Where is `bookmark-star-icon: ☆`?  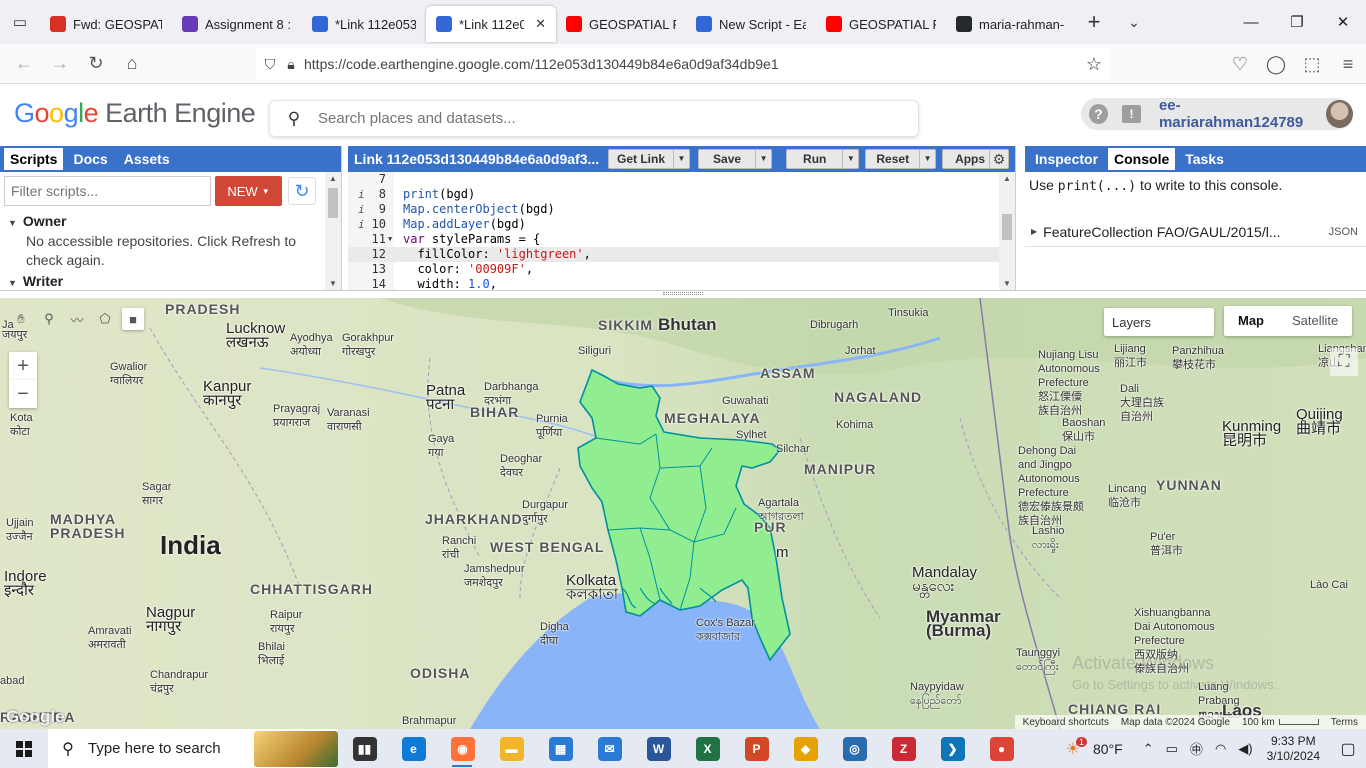
bookmark-star-icon: ☆ is located at coordinates (1094, 64).